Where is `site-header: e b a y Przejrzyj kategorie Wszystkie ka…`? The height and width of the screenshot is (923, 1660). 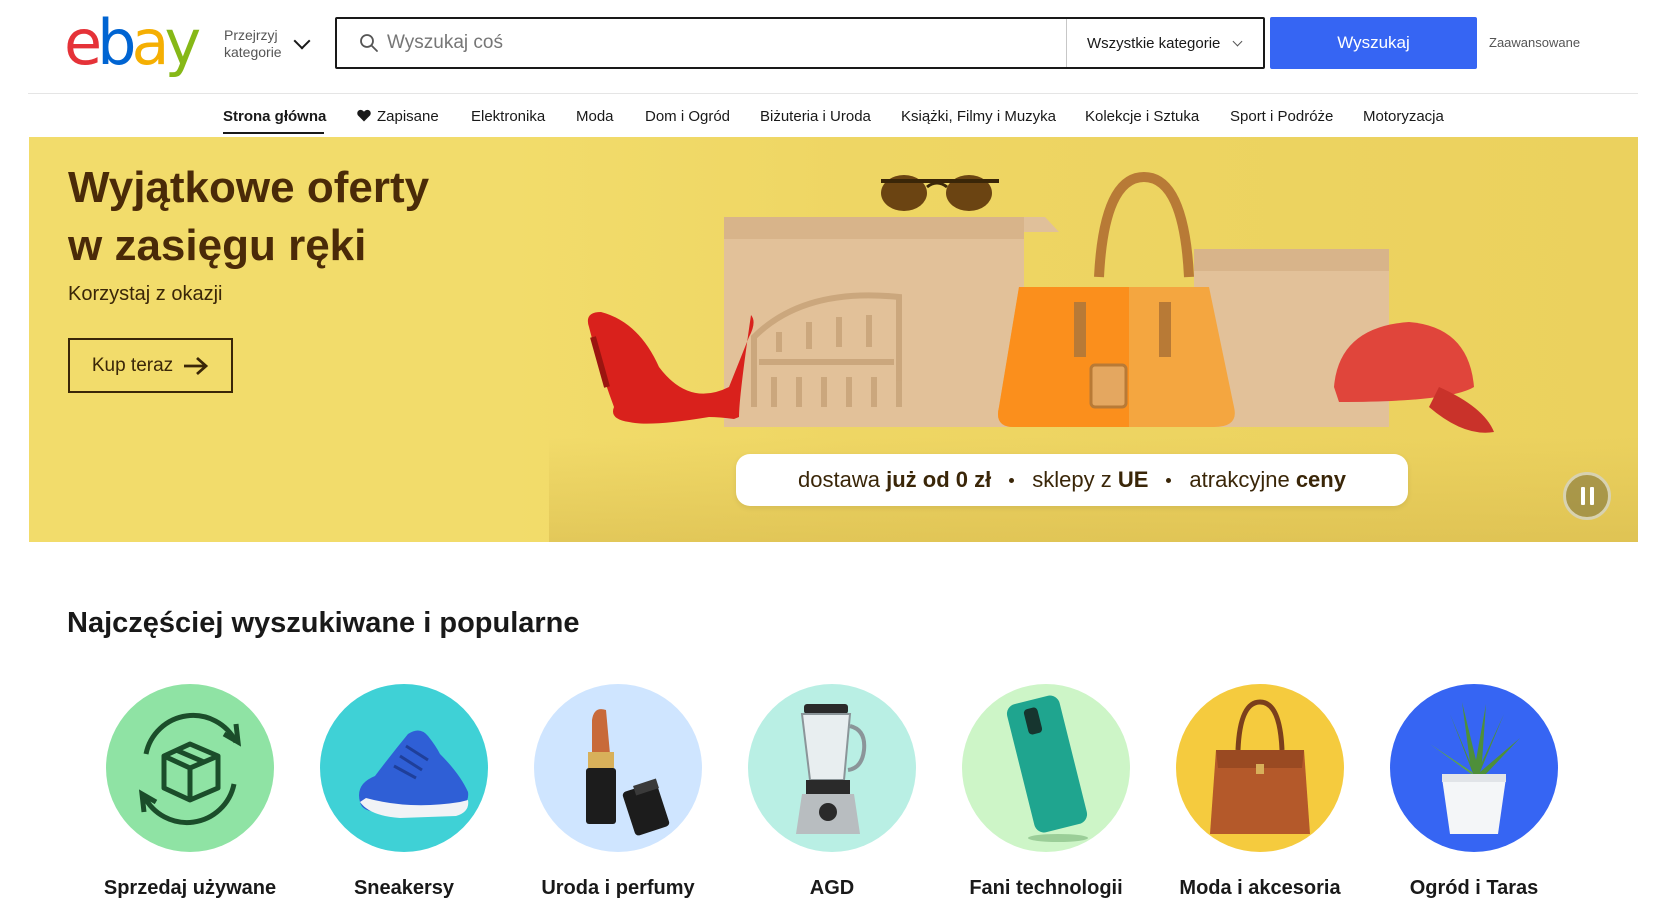 site-header: e b a y Przejrzyj kategorie Wszystkie ka… is located at coordinates (830, 47).